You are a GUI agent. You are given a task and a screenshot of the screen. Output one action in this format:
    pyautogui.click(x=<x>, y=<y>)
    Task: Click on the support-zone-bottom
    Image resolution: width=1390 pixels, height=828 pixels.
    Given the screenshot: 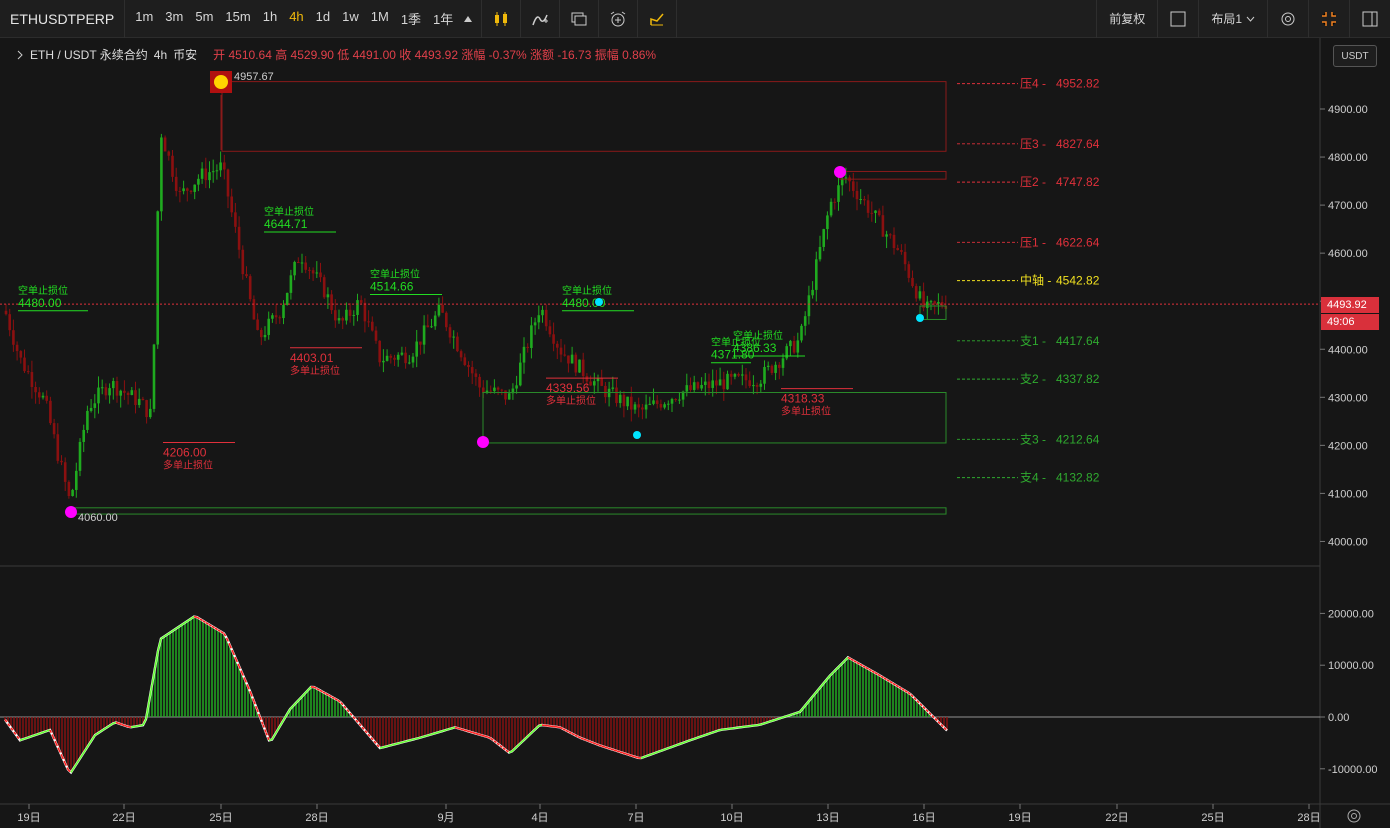 What is the action you would take?
    pyautogui.click(x=508, y=511)
    